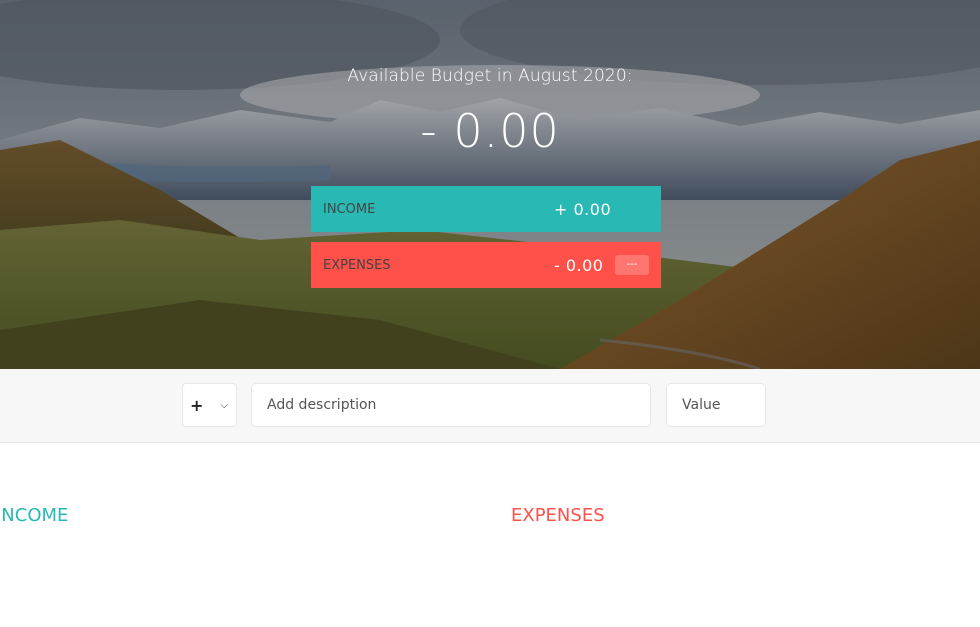 This screenshot has width=980, height=627. What do you see at coordinates (632, 265) in the screenshot?
I see `expenses-percentage-badge: ---` at bounding box center [632, 265].